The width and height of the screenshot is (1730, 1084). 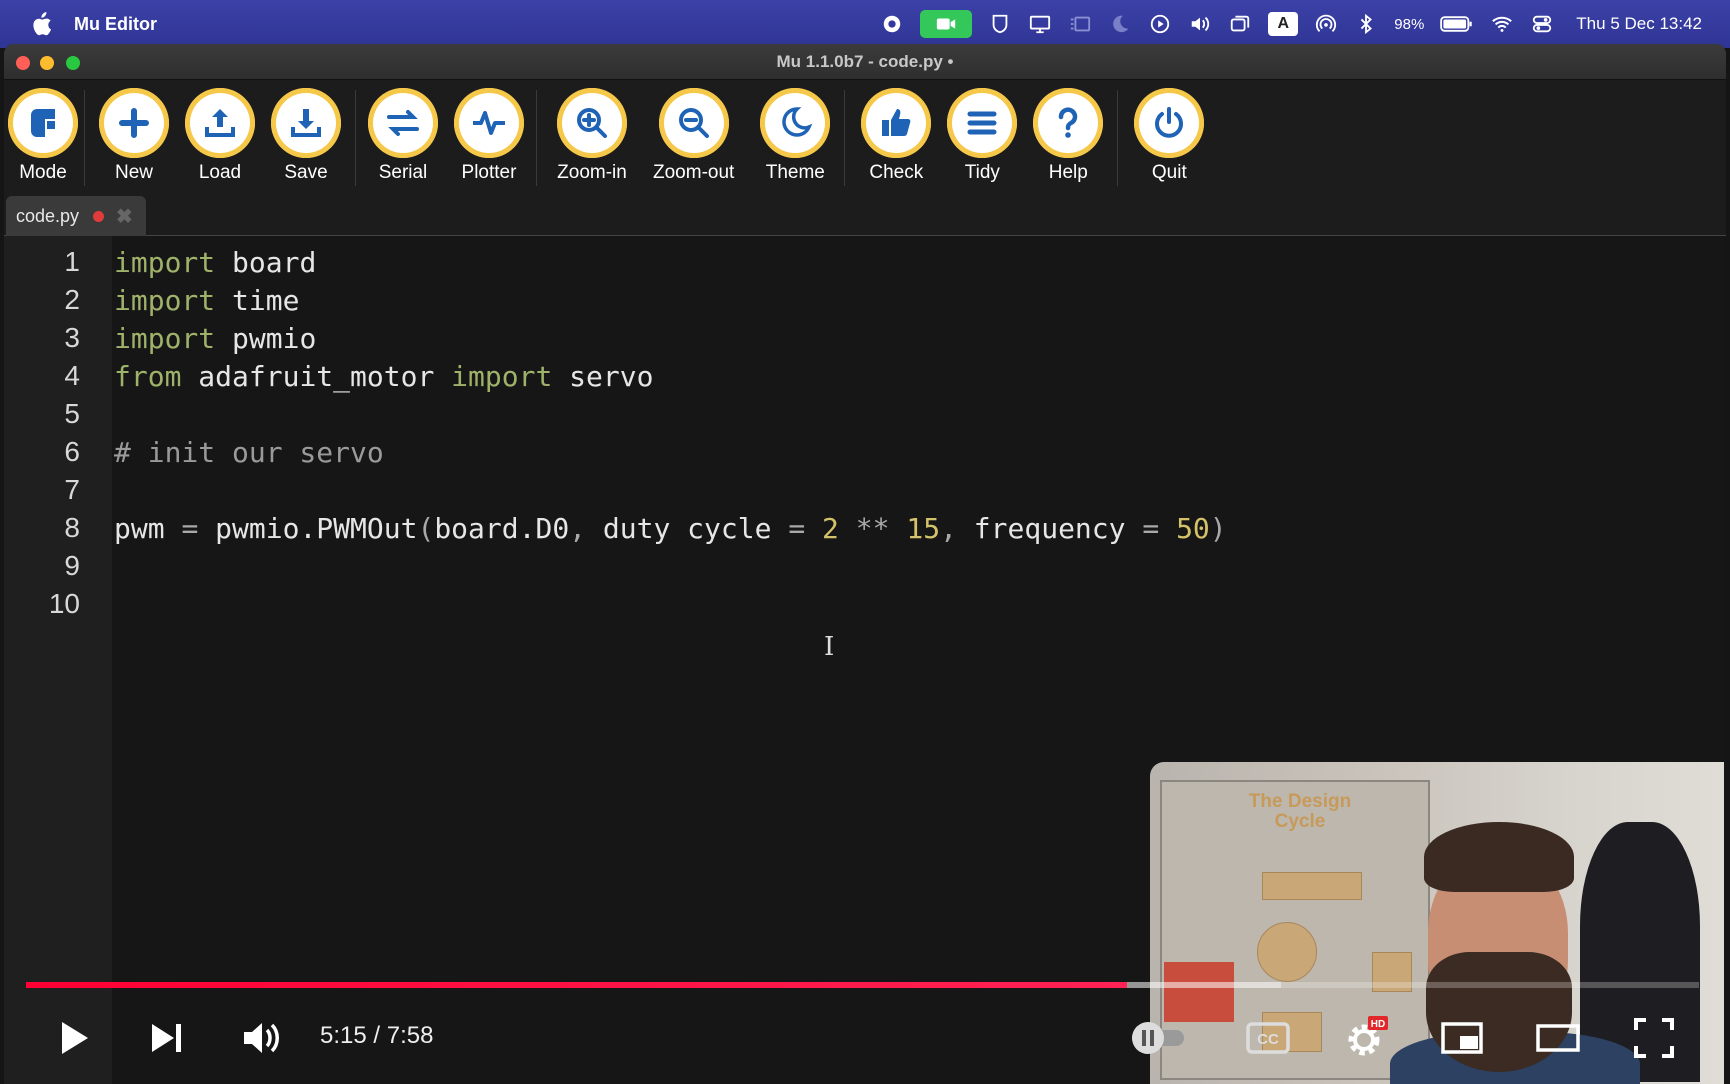 What do you see at coordinates (43, 123) in the screenshot?
I see `mode-icon` at bounding box center [43, 123].